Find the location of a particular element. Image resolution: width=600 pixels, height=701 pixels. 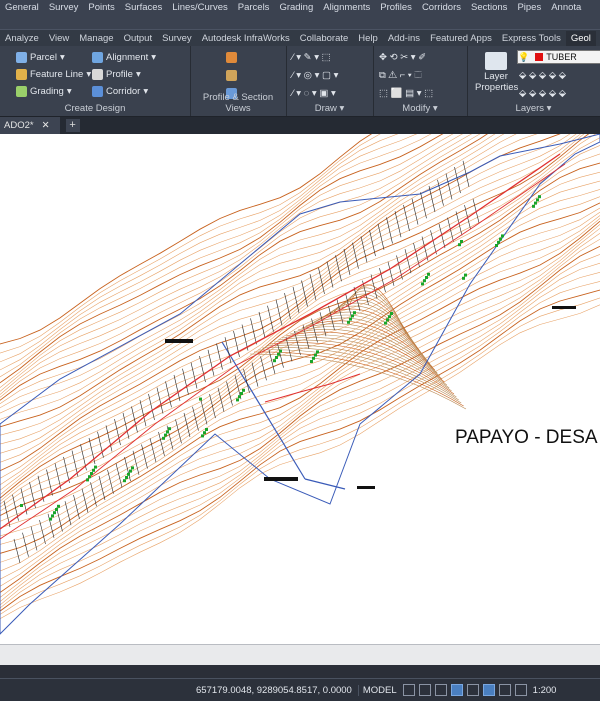

ortho-icon is located at coordinates (456, 690).